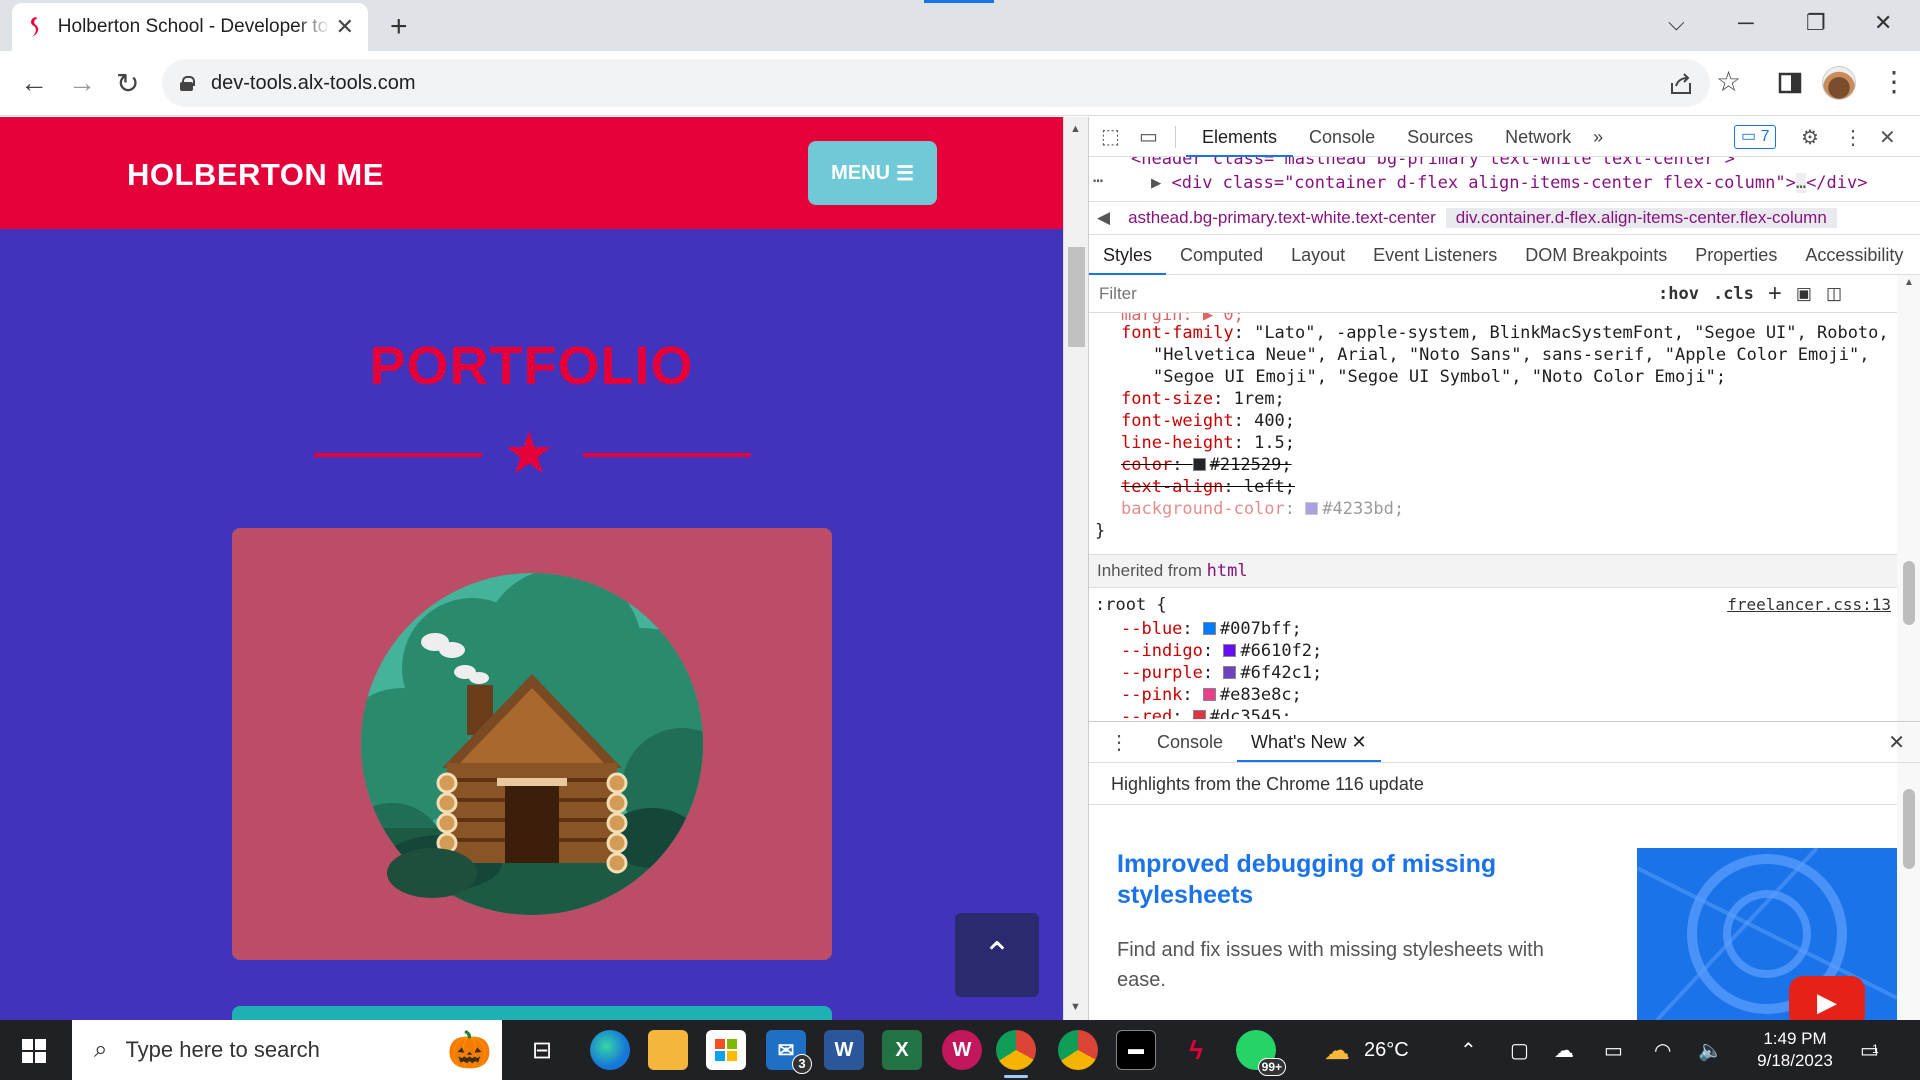  Describe the element at coordinates (1221, 255) in the screenshot. I see `tab-computed: Computed` at that location.